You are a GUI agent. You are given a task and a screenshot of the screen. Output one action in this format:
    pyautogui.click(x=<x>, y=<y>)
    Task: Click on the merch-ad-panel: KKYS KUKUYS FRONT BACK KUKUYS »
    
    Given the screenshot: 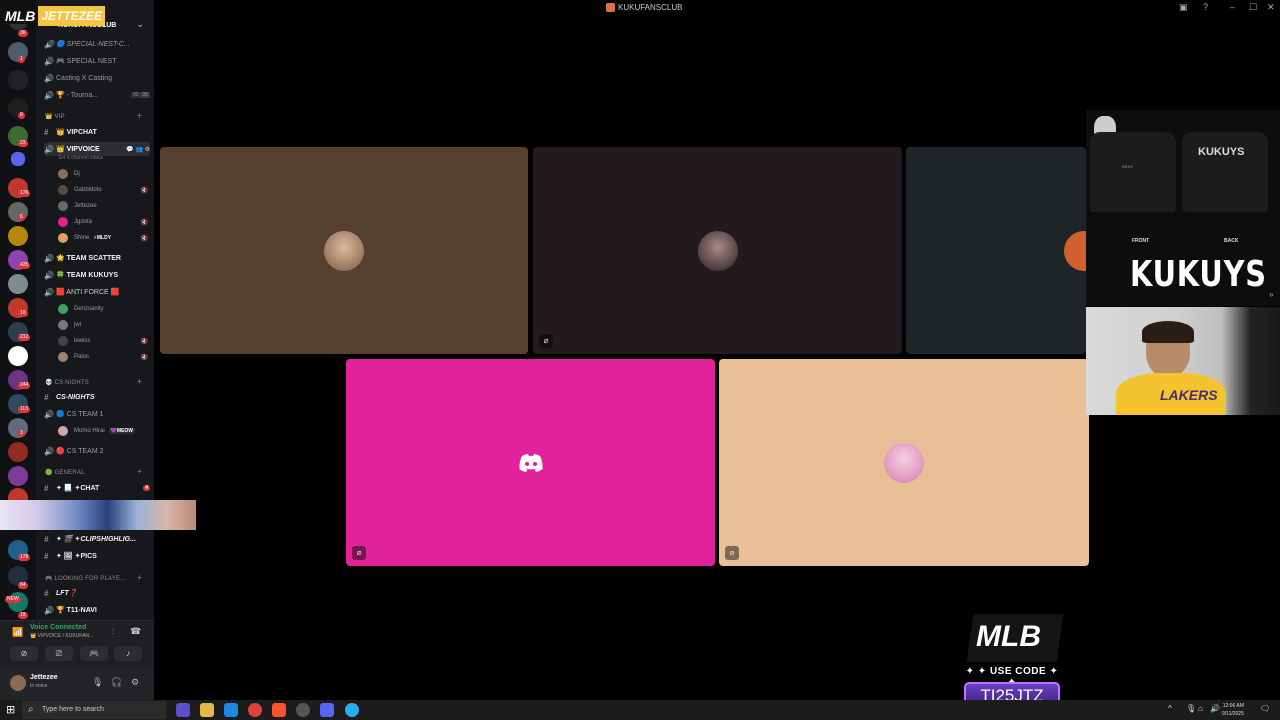 What is the action you would take?
    pyautogui.click(x=1183, y=208)
    